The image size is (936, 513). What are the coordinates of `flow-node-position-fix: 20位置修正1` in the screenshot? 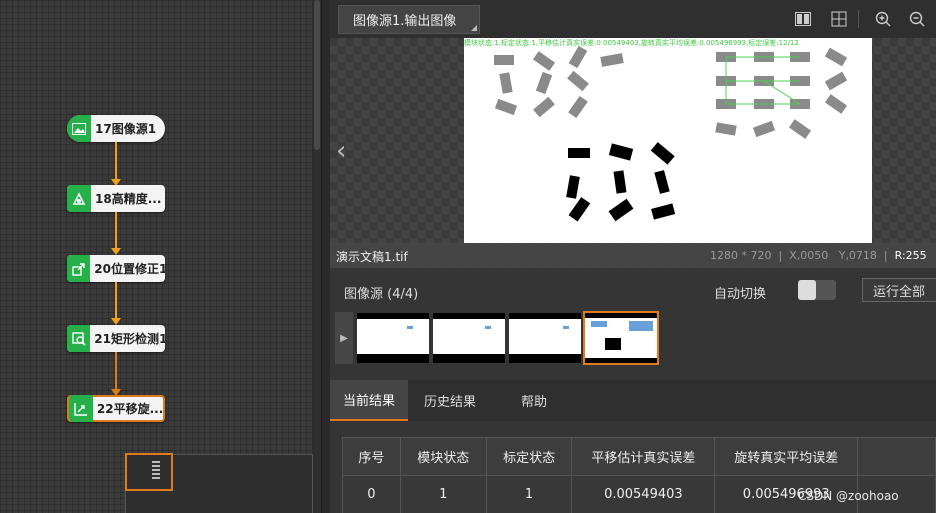 It's located at (116, 268).